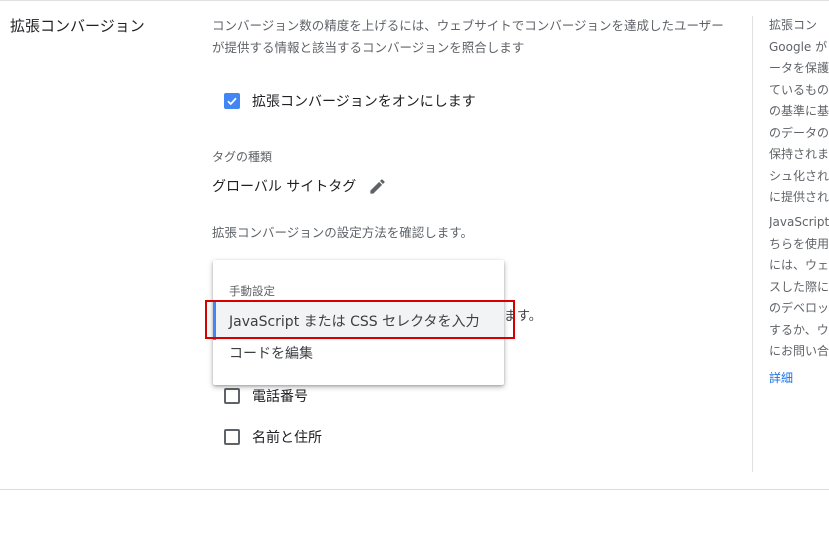 The height and width of the screenshot is (541, 829). I want to click on phone-number-label: 電話番号, so click(280, 397).